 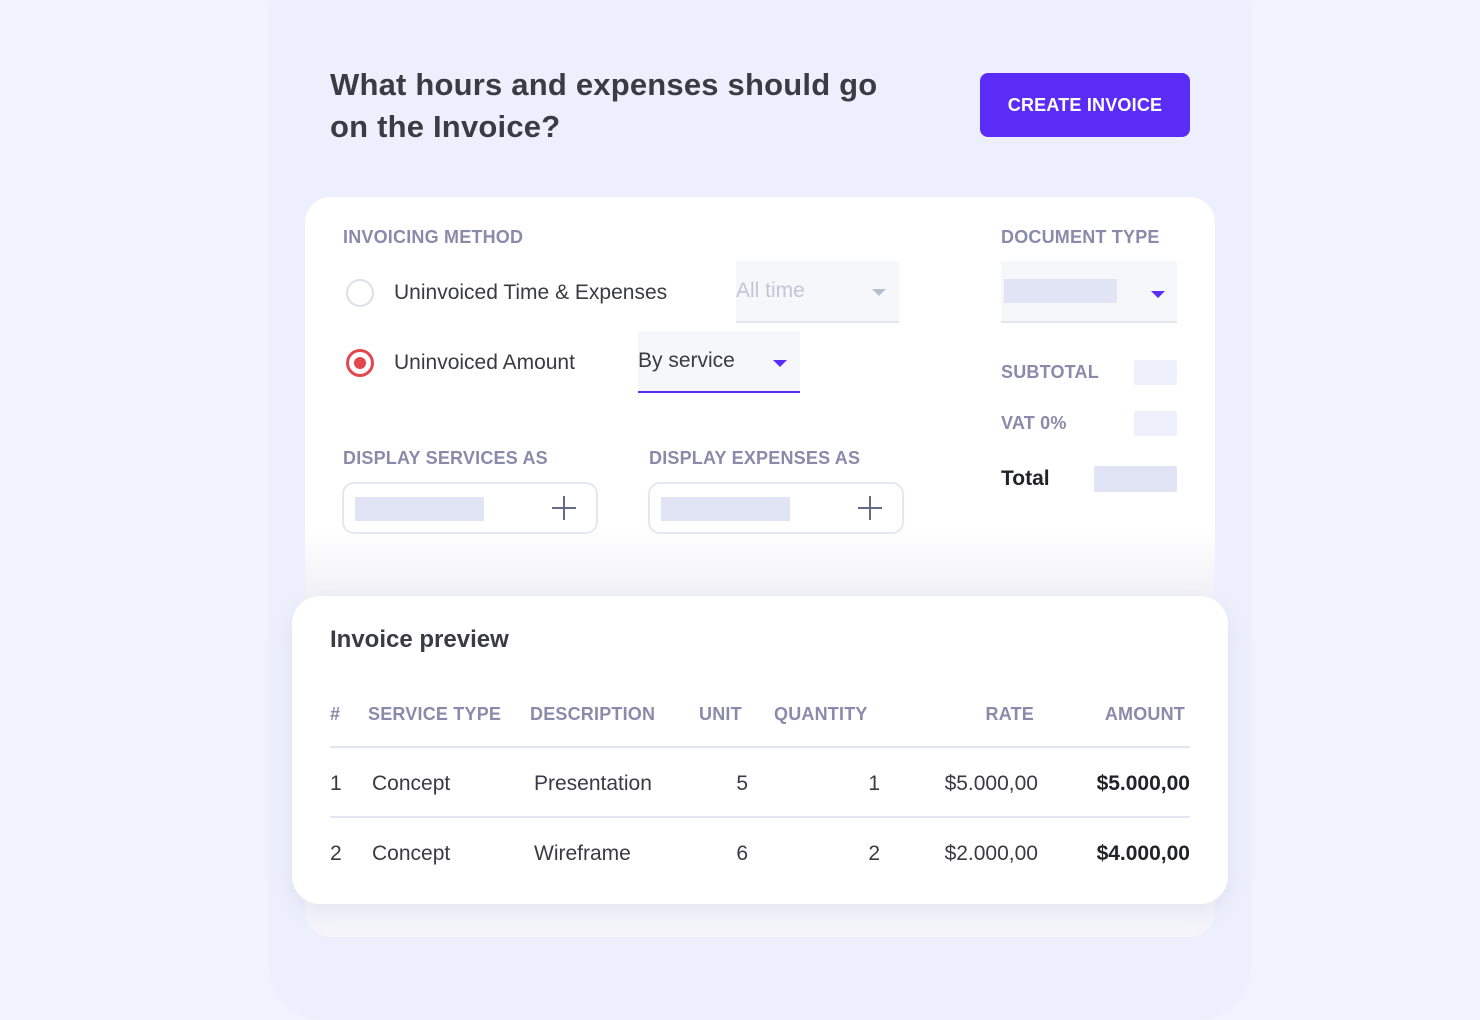 What do you see at coordinates (1143, 783) in the screenshot?
I see `row-amount: $5.000,00` at bounding box center [1143, 783].